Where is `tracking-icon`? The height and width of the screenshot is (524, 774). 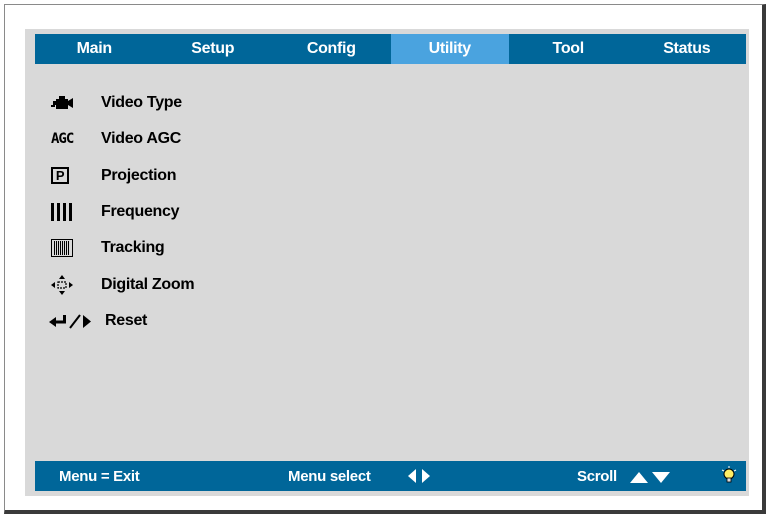
tracking-icon is located at coordinates (69, 248).